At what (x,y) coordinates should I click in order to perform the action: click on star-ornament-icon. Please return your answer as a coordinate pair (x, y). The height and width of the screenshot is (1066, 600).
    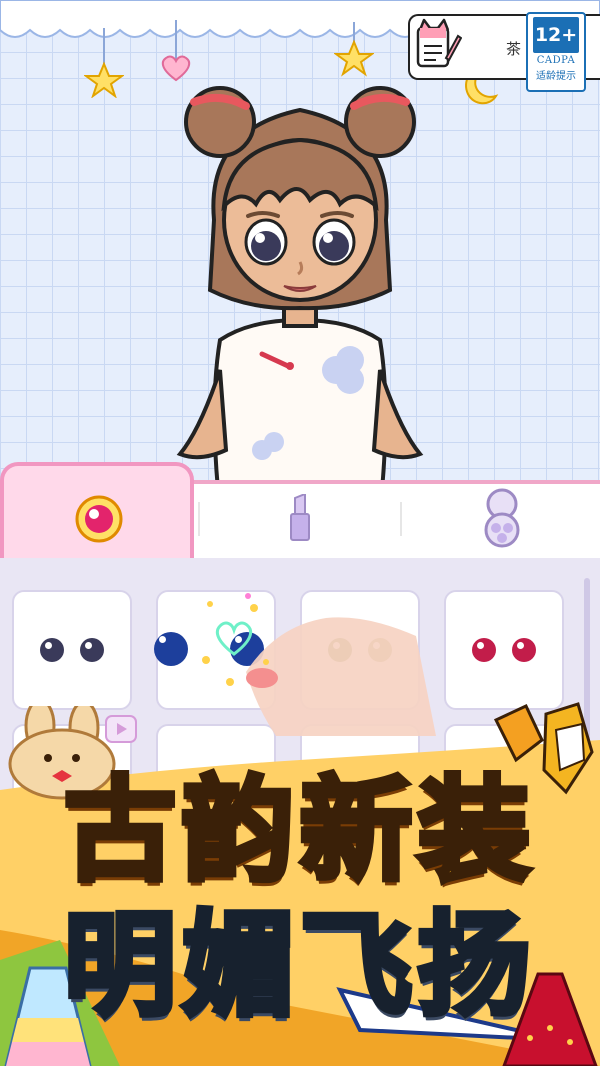
    Looking at the image, I should click on (104, 63).